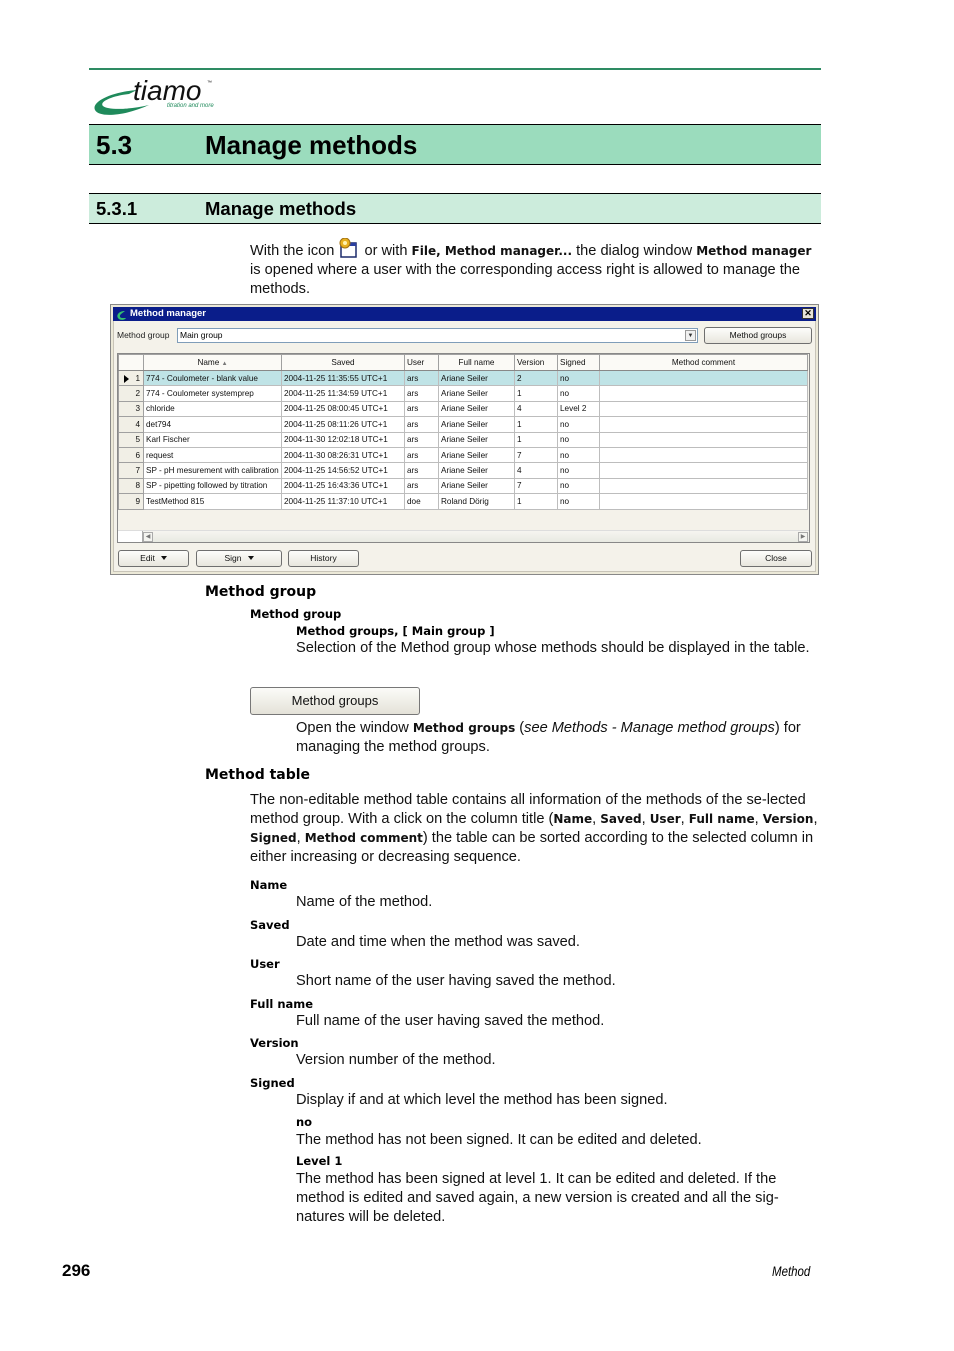  Describe the element at coordinates (455, 208) in the screenshot. I see `subsection-heading: 5.3.1 Manage methods` at that location.